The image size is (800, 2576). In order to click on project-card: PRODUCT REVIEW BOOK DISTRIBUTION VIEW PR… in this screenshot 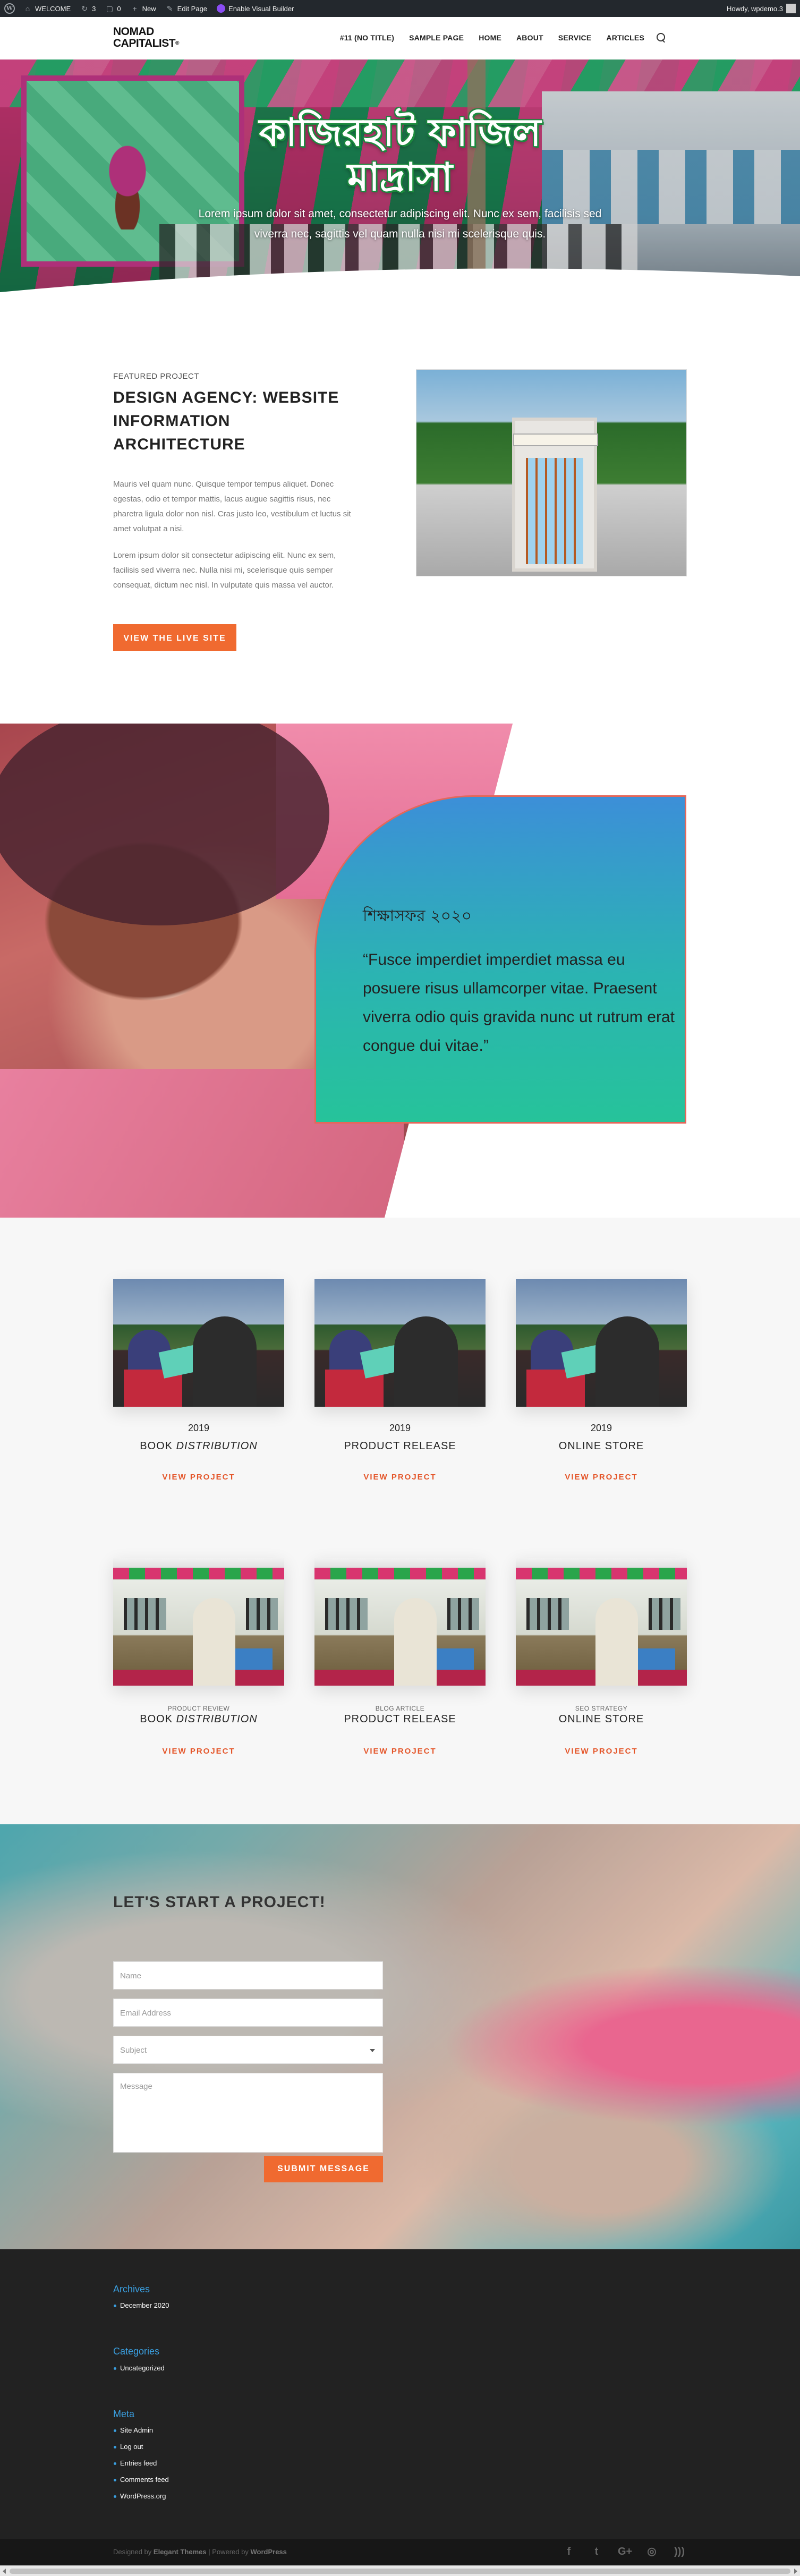, I will do `click(198, 1657)`.